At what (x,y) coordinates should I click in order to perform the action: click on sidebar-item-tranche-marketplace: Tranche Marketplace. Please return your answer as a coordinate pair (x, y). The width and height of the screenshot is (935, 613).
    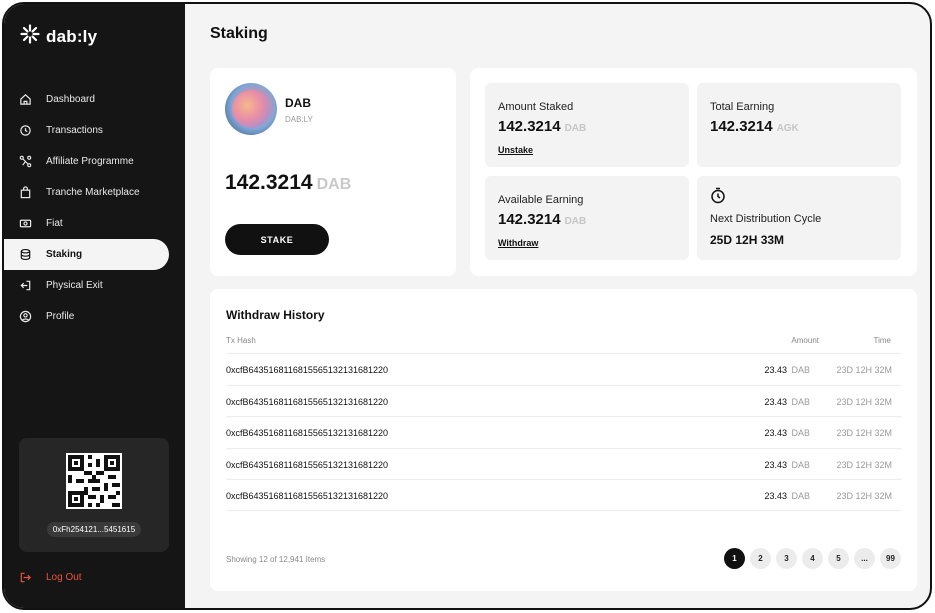
    Looking at the image, I should click on (94, 192).